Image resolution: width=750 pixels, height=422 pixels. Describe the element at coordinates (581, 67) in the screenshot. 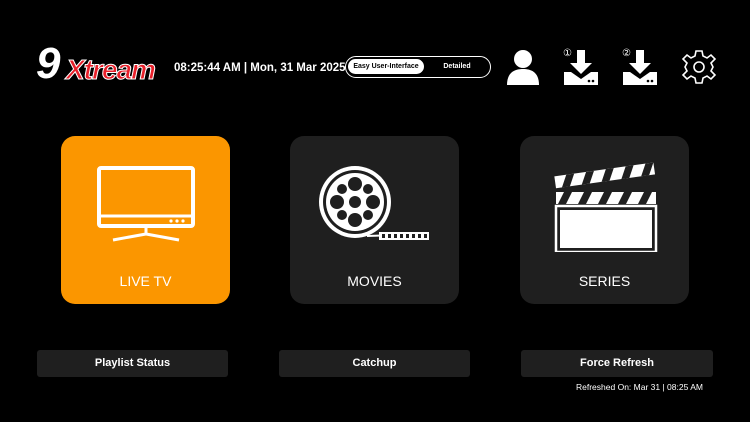

I see `download-1-button: ①` at that location.